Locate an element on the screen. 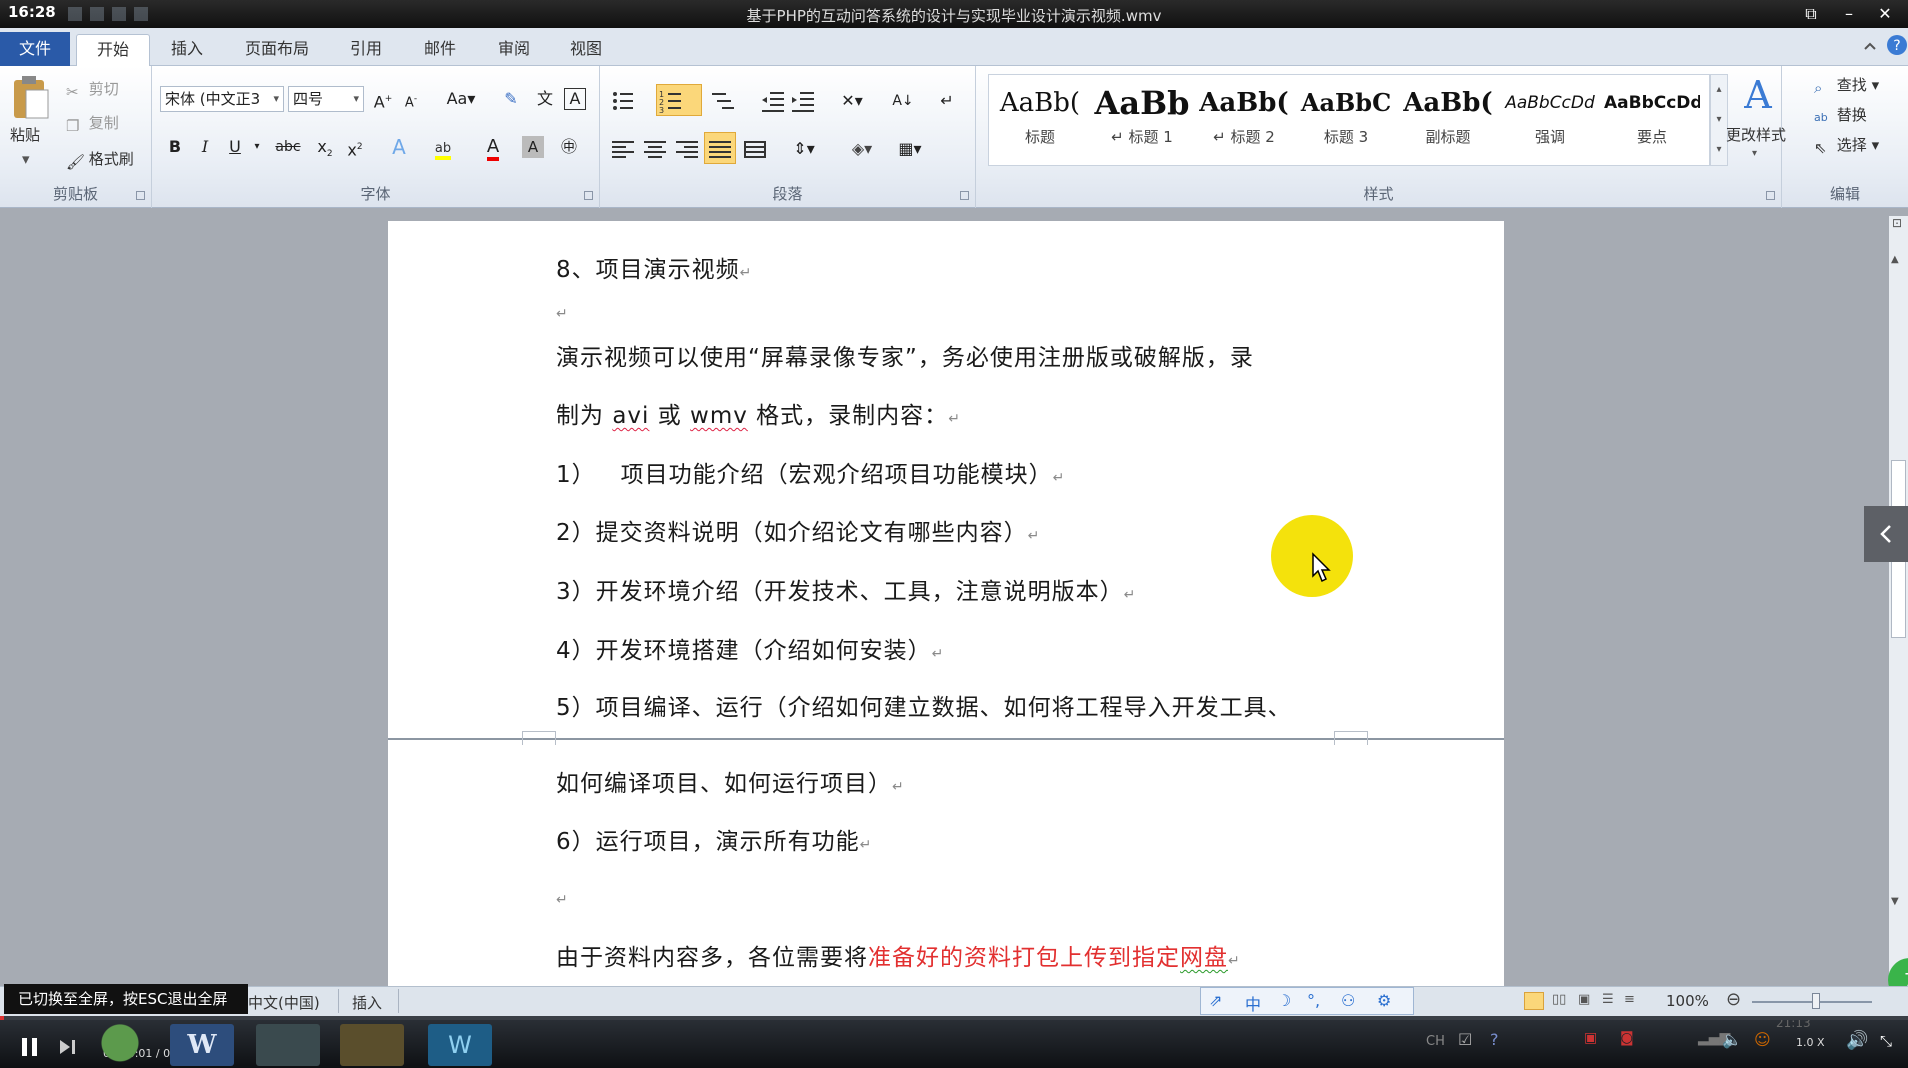 Image resolution: width=1908 pixels, height=1068 pixels. doc-line-3: 演示视频可以使用“屏幕录像专家”，务必使用注册版或破解版，录 is located at coordinates (905, 355).